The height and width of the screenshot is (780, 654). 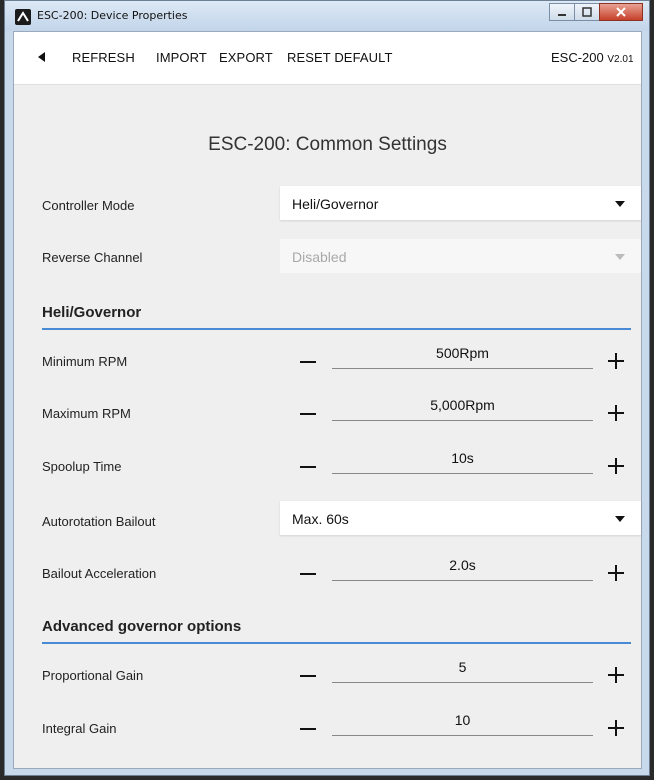 I want to click on proportional-gain-decrement-button, so click(x=308, y=676).